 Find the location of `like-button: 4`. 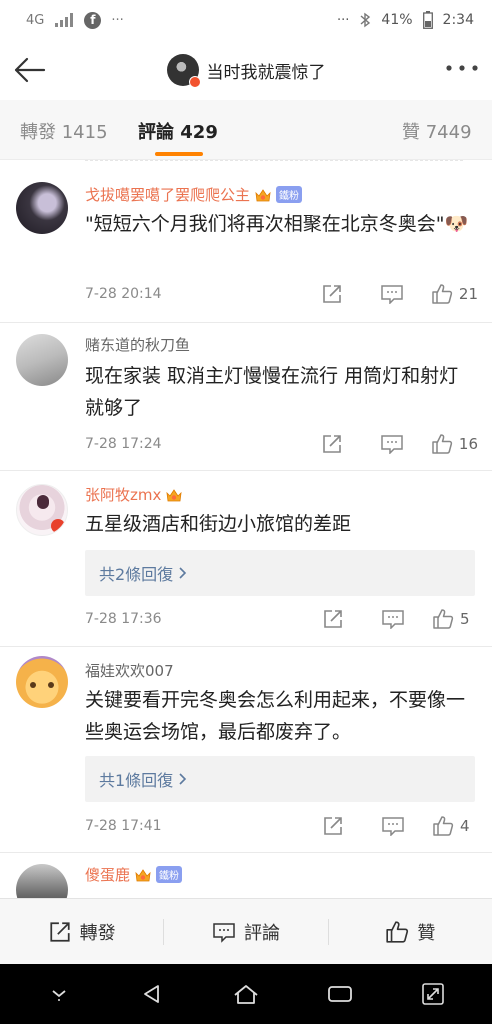

like-button: 4 is located at coordinates (455, 826).